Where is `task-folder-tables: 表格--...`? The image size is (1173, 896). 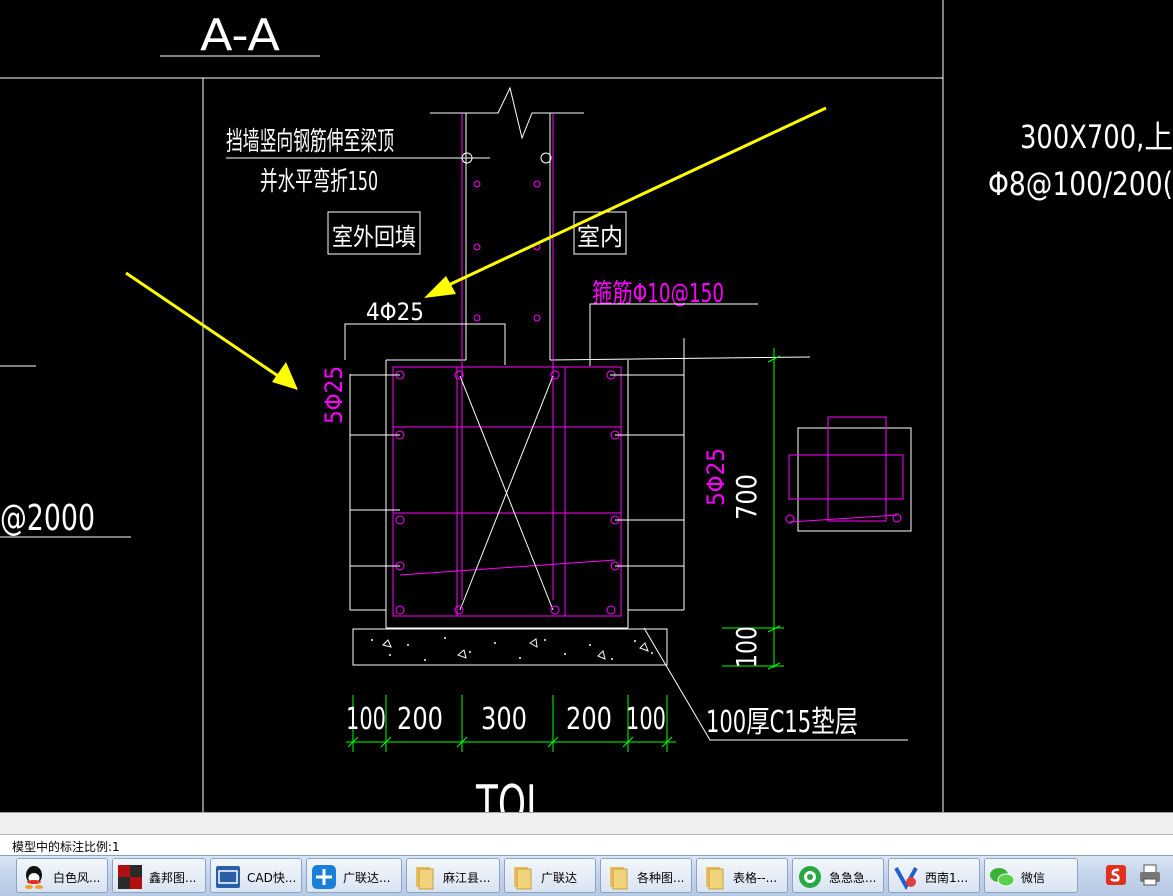
task-folder-tables: 表格--... is located at coordinates (742, 875).